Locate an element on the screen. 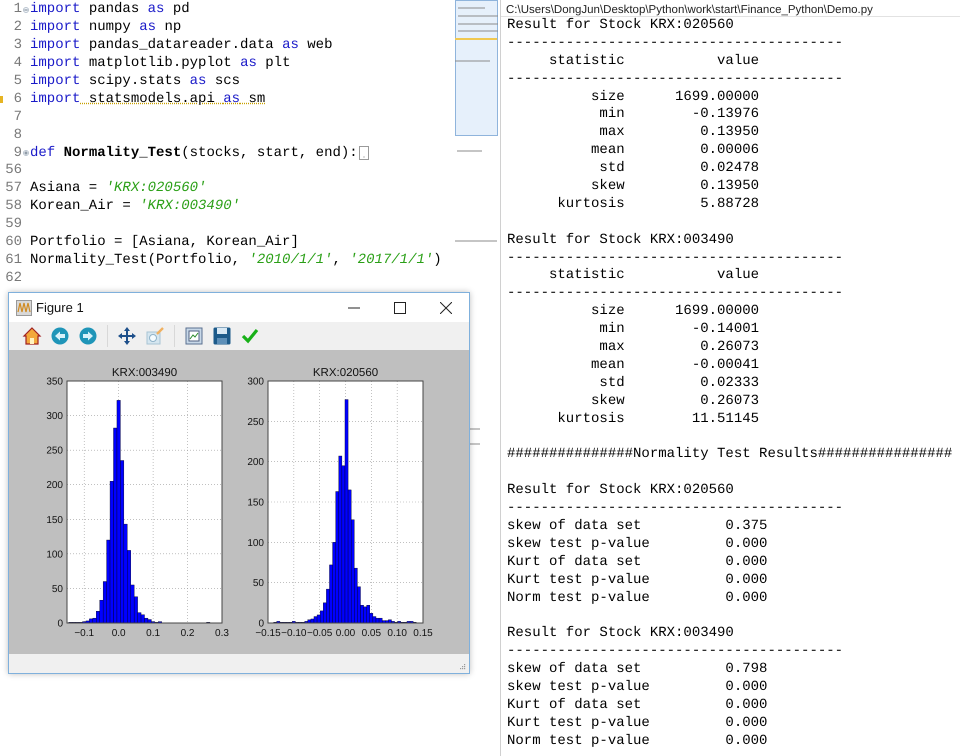 This screenshot has height=756, width=960. line-number: 5 is located at coordinates (17, 81).